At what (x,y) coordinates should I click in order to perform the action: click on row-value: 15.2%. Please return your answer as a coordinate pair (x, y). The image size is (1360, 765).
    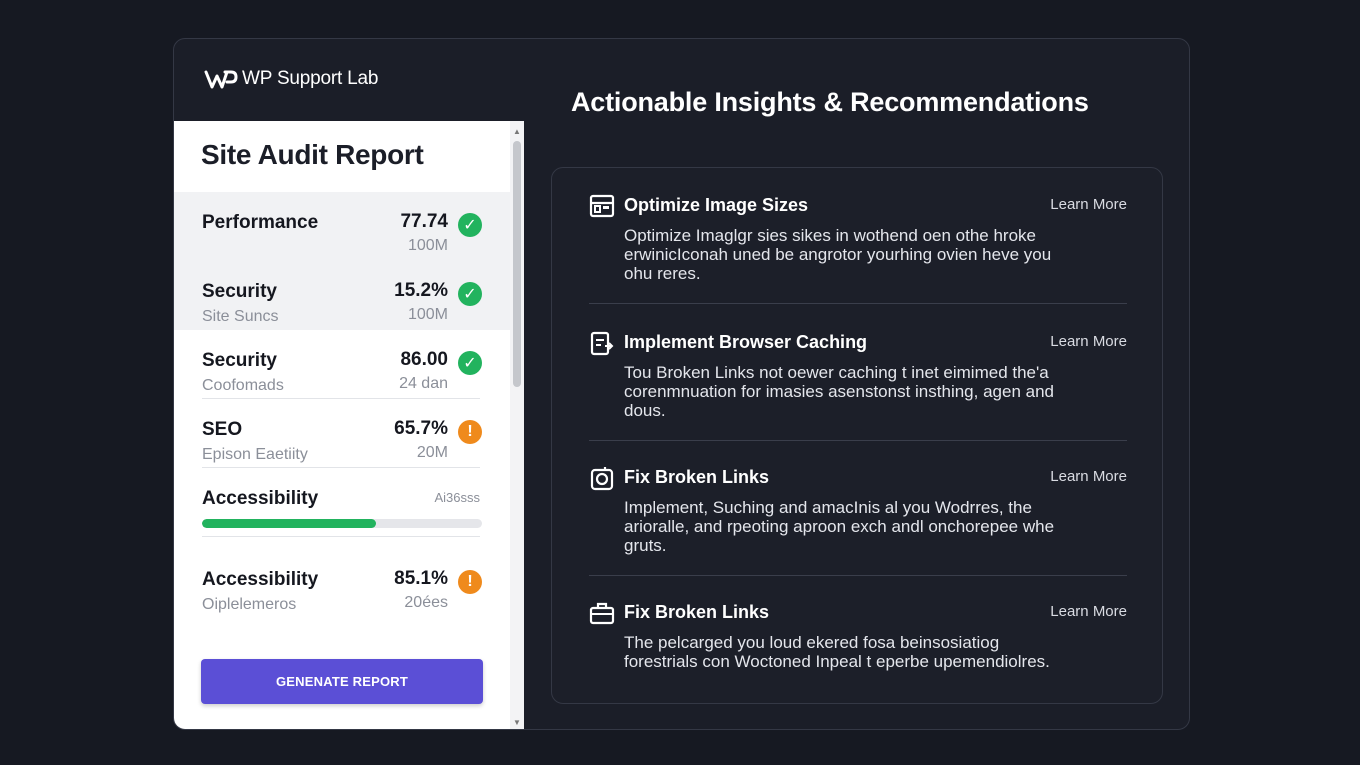
    Looking at the image, I should click on (421, 290).